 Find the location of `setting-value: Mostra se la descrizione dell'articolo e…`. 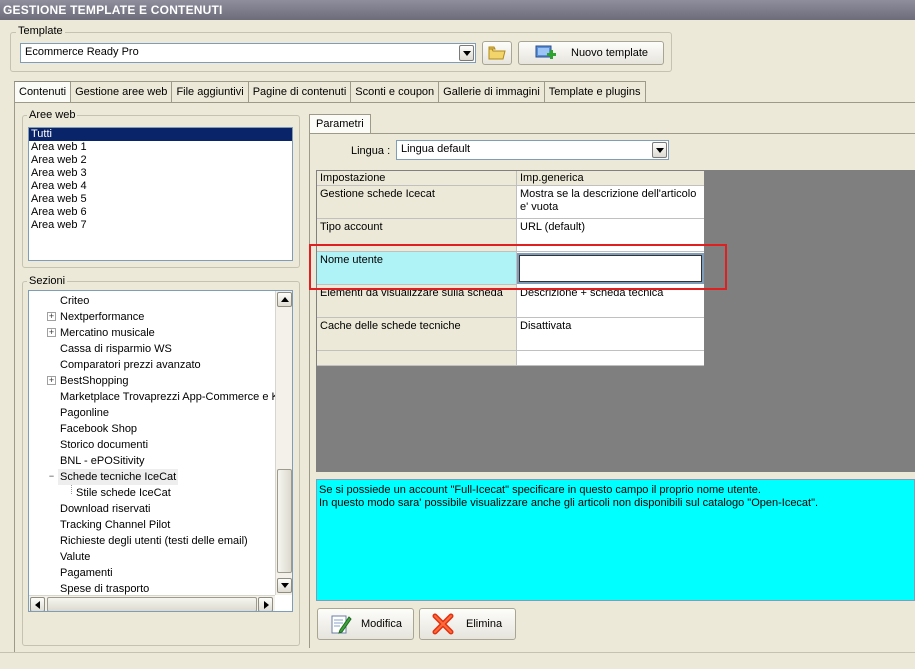

setting-value: Mostra se la descrizione dell'articolo e… is located at coordinates (610, 202).